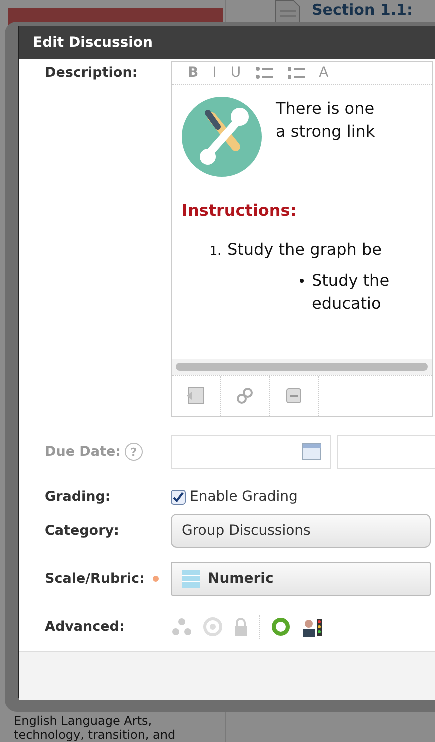 The height and width of the screenshot is (742, 435). Describe the element at coordinates (302, 367) in the screenshot. I see `scrollbar-thumb` at that location.